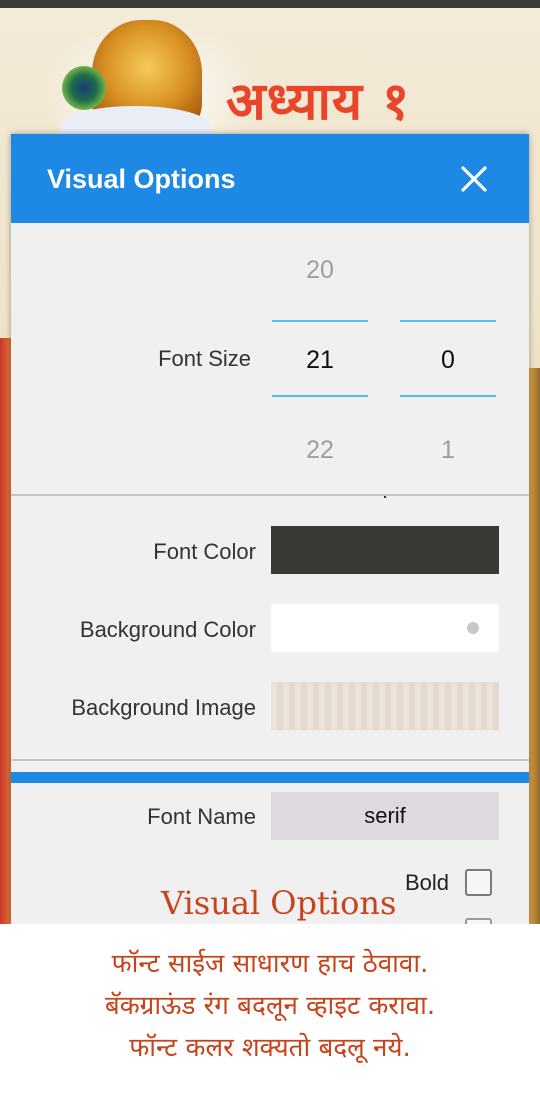 The width and height of the screenshot is (540, 1107). Describe the element at coordinates (448, 321) in the screenshot. I see `font-size-fraction-line-top` at that location.